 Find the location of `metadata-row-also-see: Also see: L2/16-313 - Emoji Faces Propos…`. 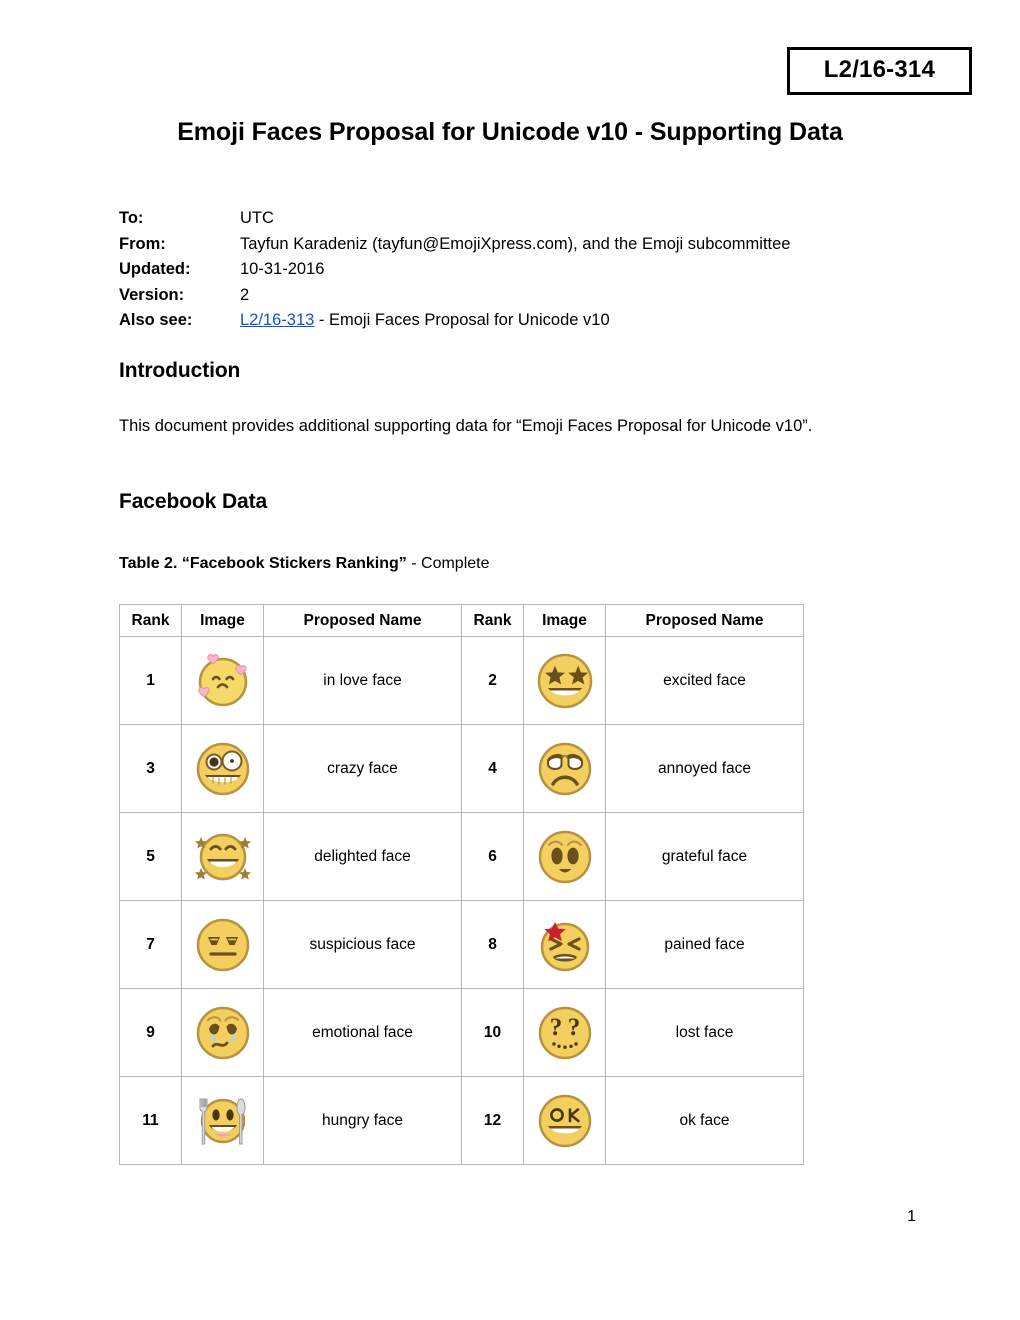

metadata-row-also-see: Also see: L2/16-313 - Emoji Faces Propos… is located at coordinates (455, 321).